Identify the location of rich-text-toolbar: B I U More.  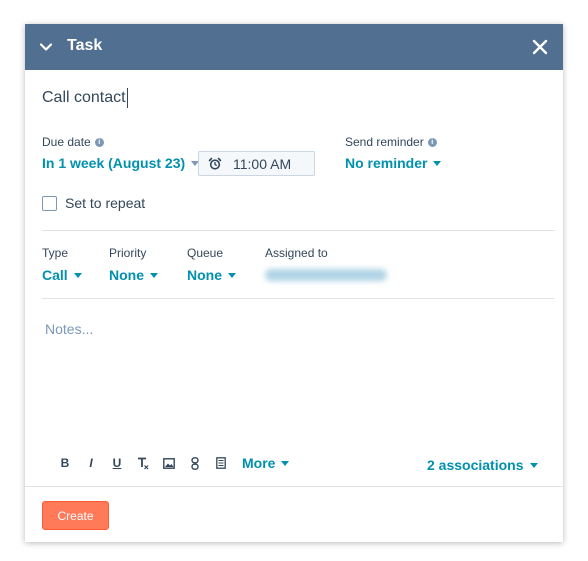
(171, 463).